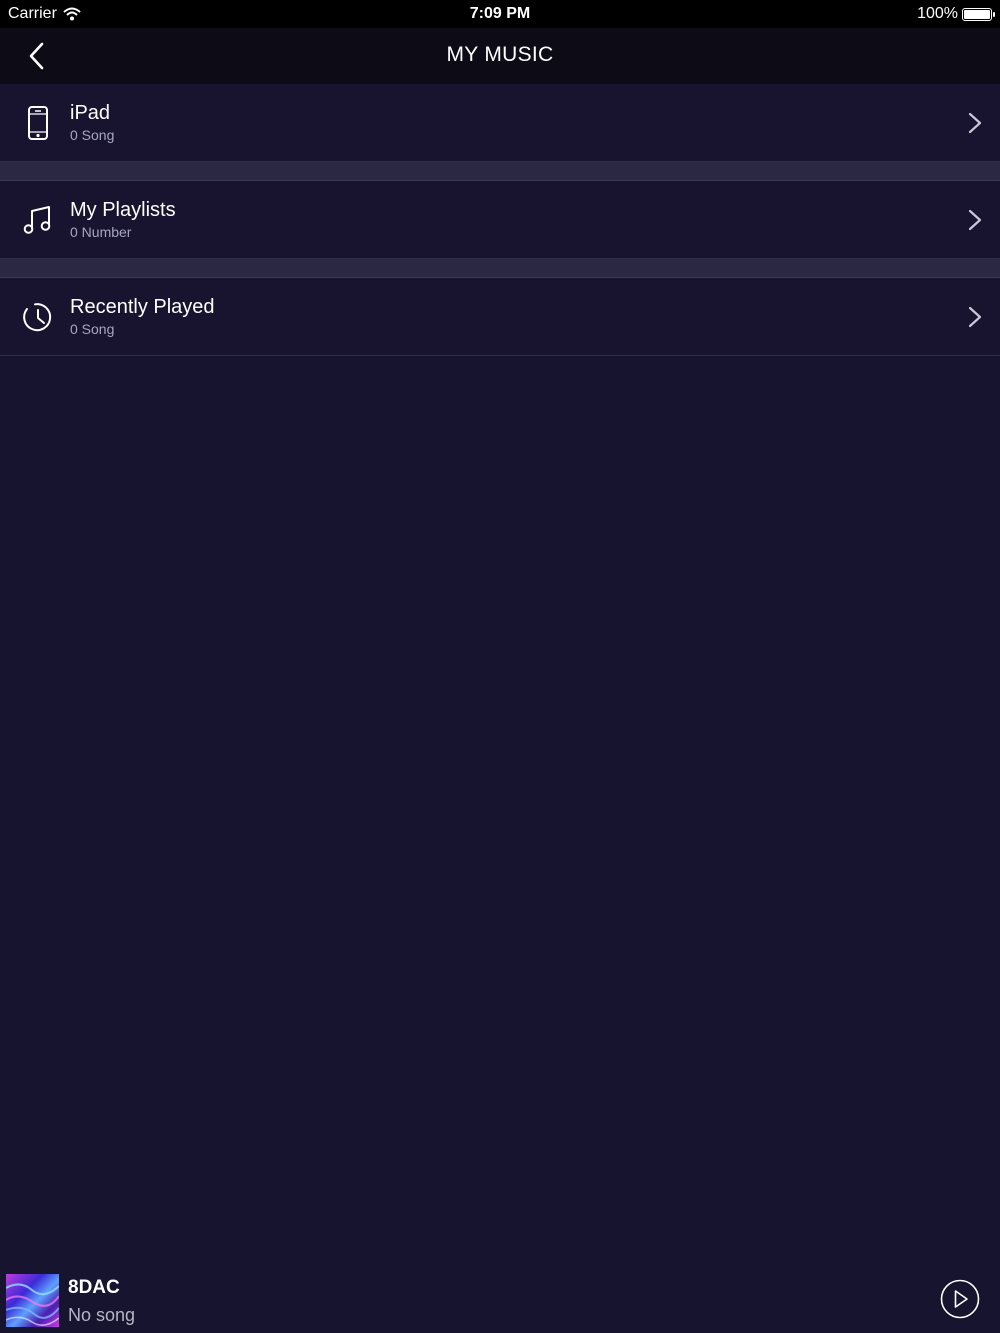  Describe the element at coordinates (94, 1287) in the screenshot. I see `player-title: 8DAC` at that location.